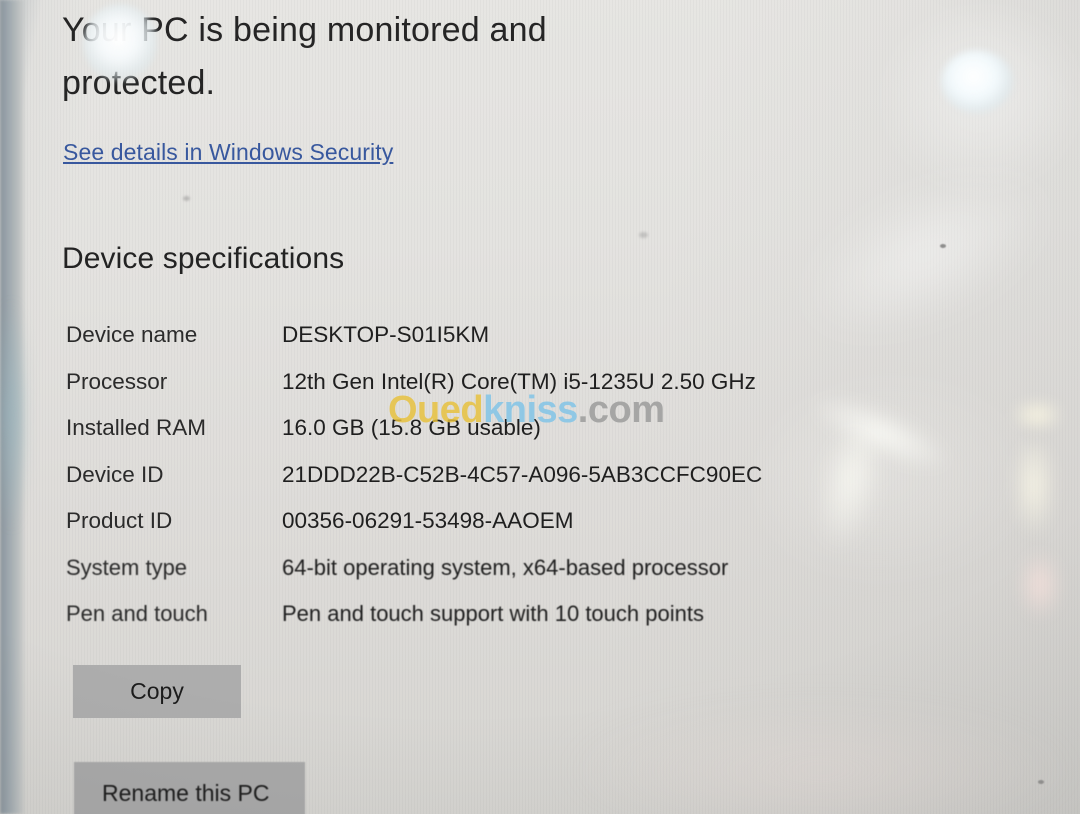  I want to click on watermark-part-com: .com, so click(621, 410).